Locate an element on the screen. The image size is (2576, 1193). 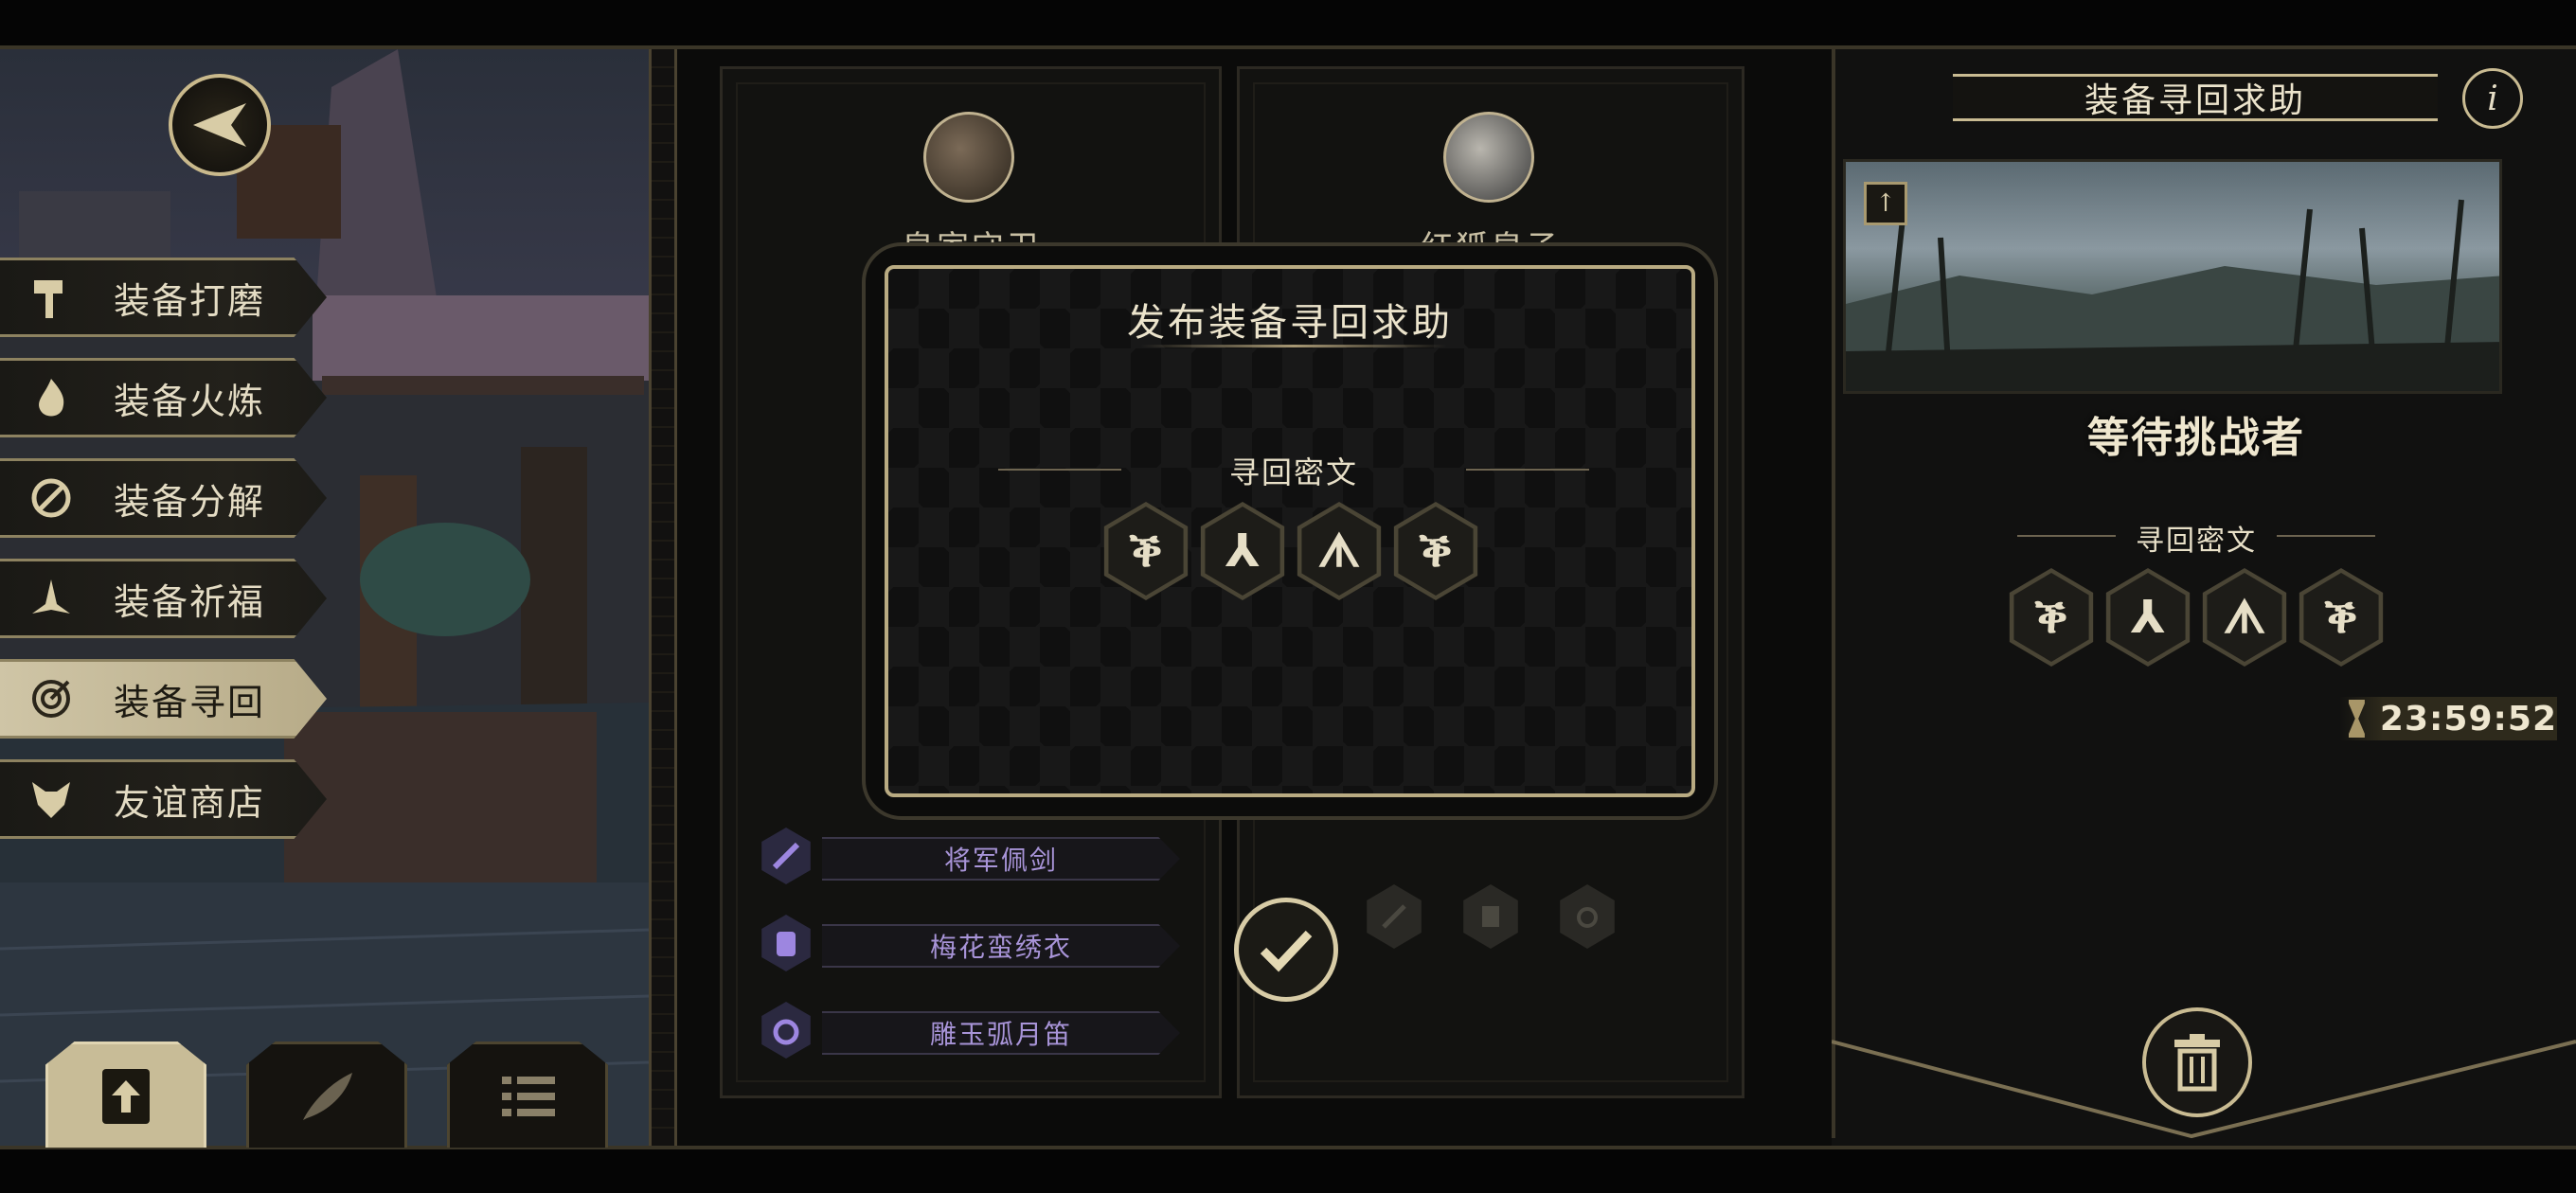
menu-label: 装备打磨 is located at coordinates (190, 300).